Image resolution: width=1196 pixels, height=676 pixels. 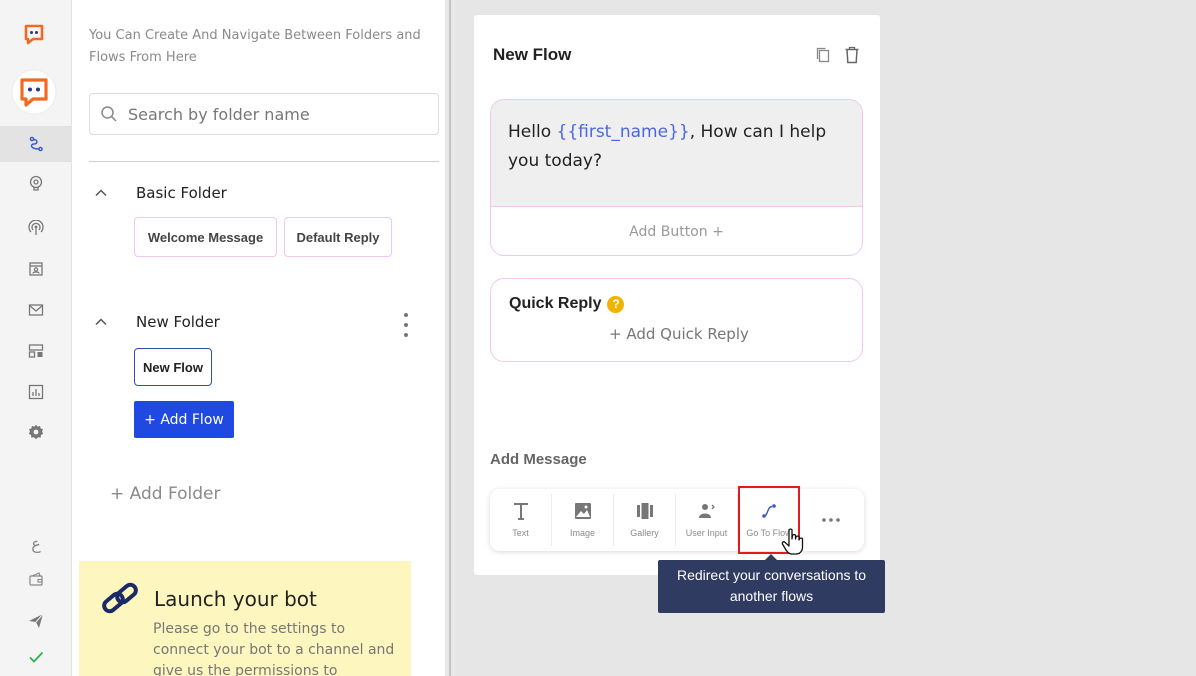 I want to click on search-icon, so click(x=109, y=114).